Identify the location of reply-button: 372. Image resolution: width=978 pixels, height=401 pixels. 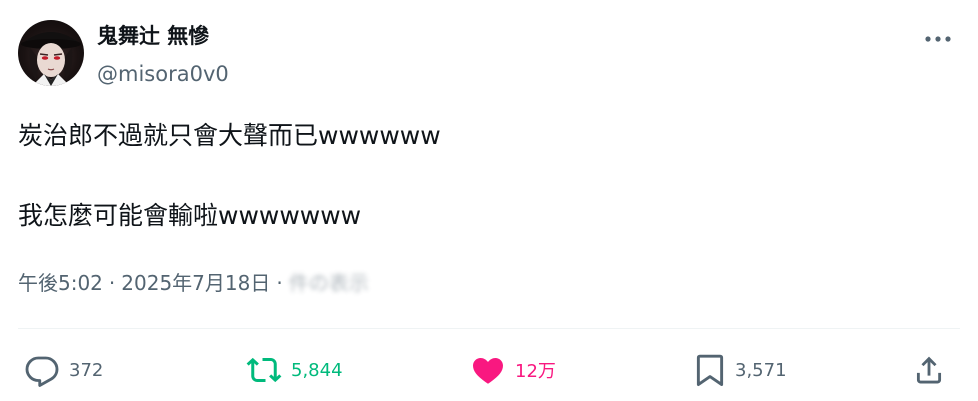
(63, 370).